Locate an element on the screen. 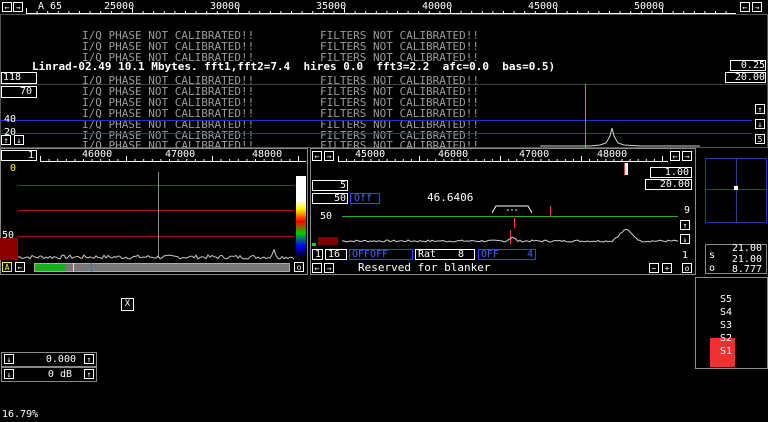 The width and height of the screenshot is (768, 422). bb-reserved-left-arrow: ← is located at coordinates (317, 268).